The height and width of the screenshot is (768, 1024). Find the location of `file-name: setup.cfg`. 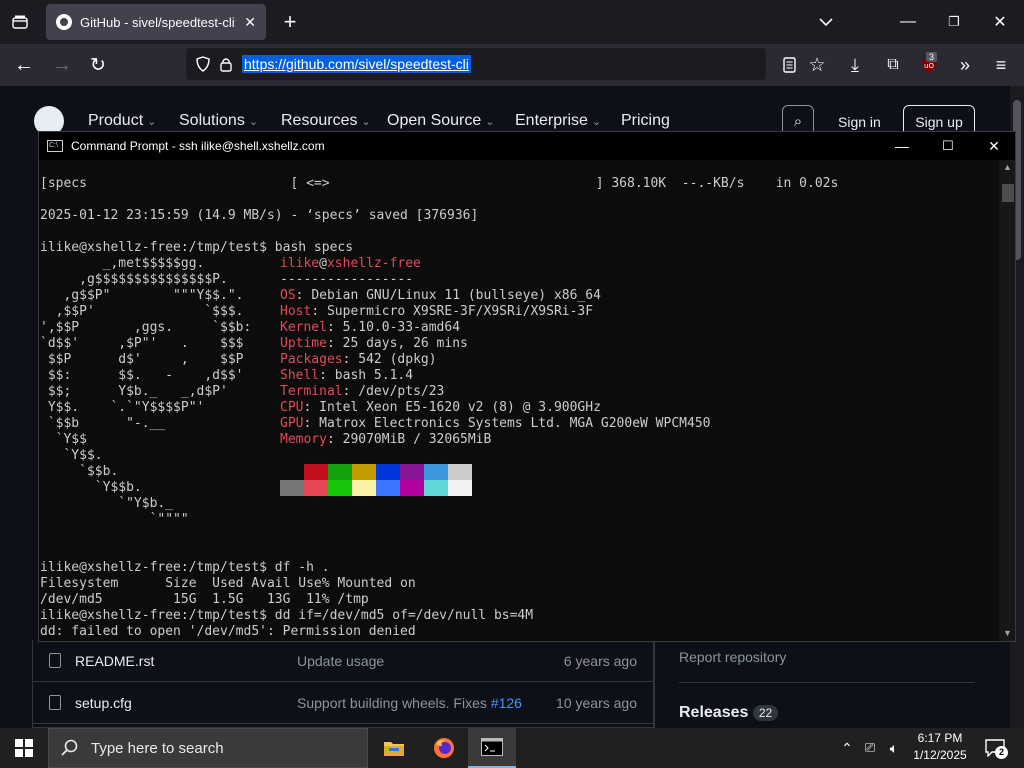

file-name: setup.cfg is located at coordinates (103, 703).